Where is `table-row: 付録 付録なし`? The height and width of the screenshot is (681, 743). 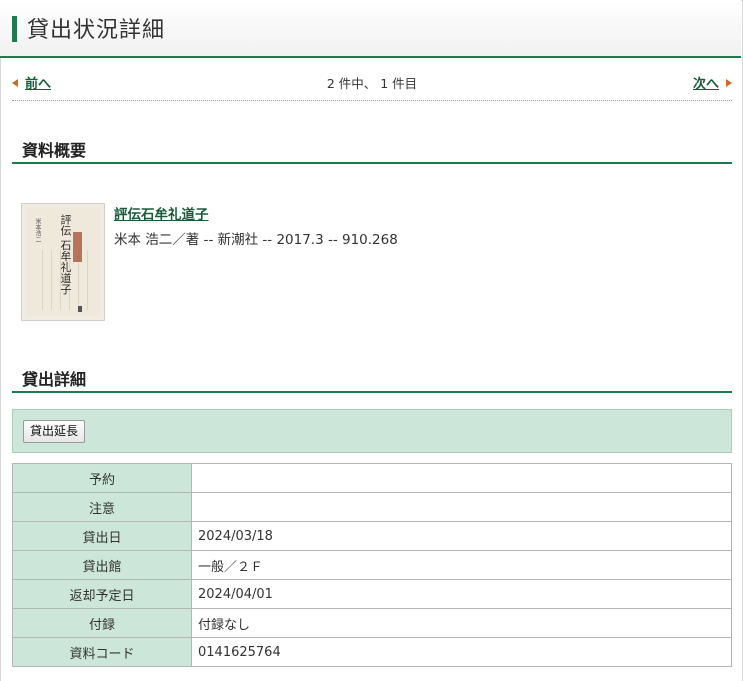 table-row: 付録 付録なし is located at coordinates (372, 623).